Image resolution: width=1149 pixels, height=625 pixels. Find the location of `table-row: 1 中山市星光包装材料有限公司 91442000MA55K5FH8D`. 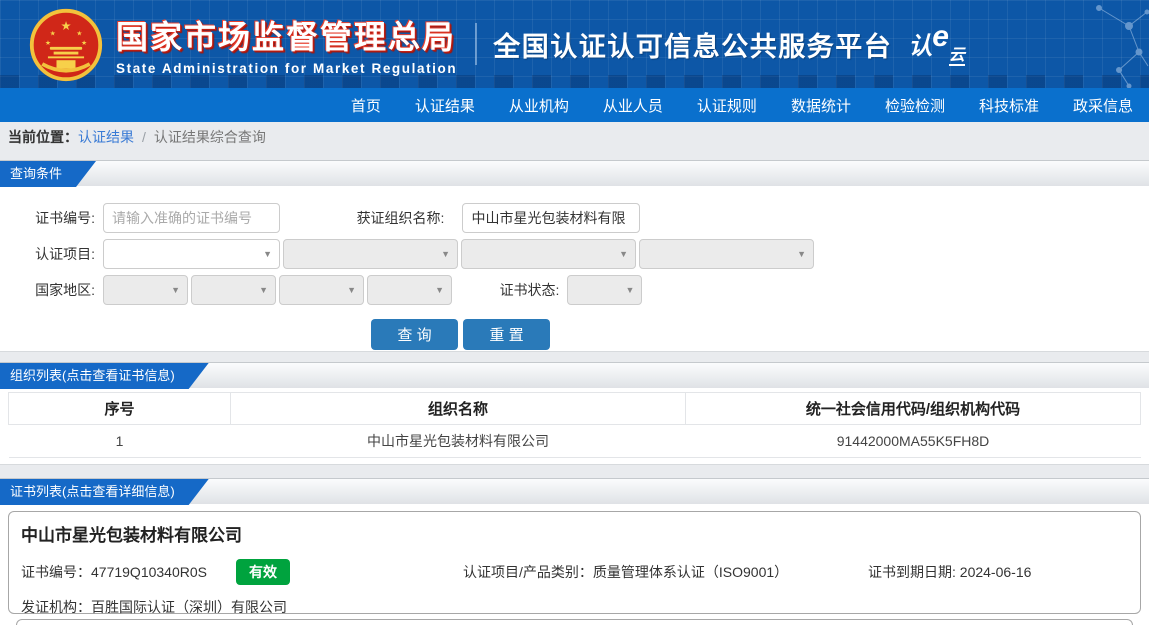

table-row: 1 中山市星光包装材料有限公司 91442000MA55K5FH8D is located at coordinates (574, 441).